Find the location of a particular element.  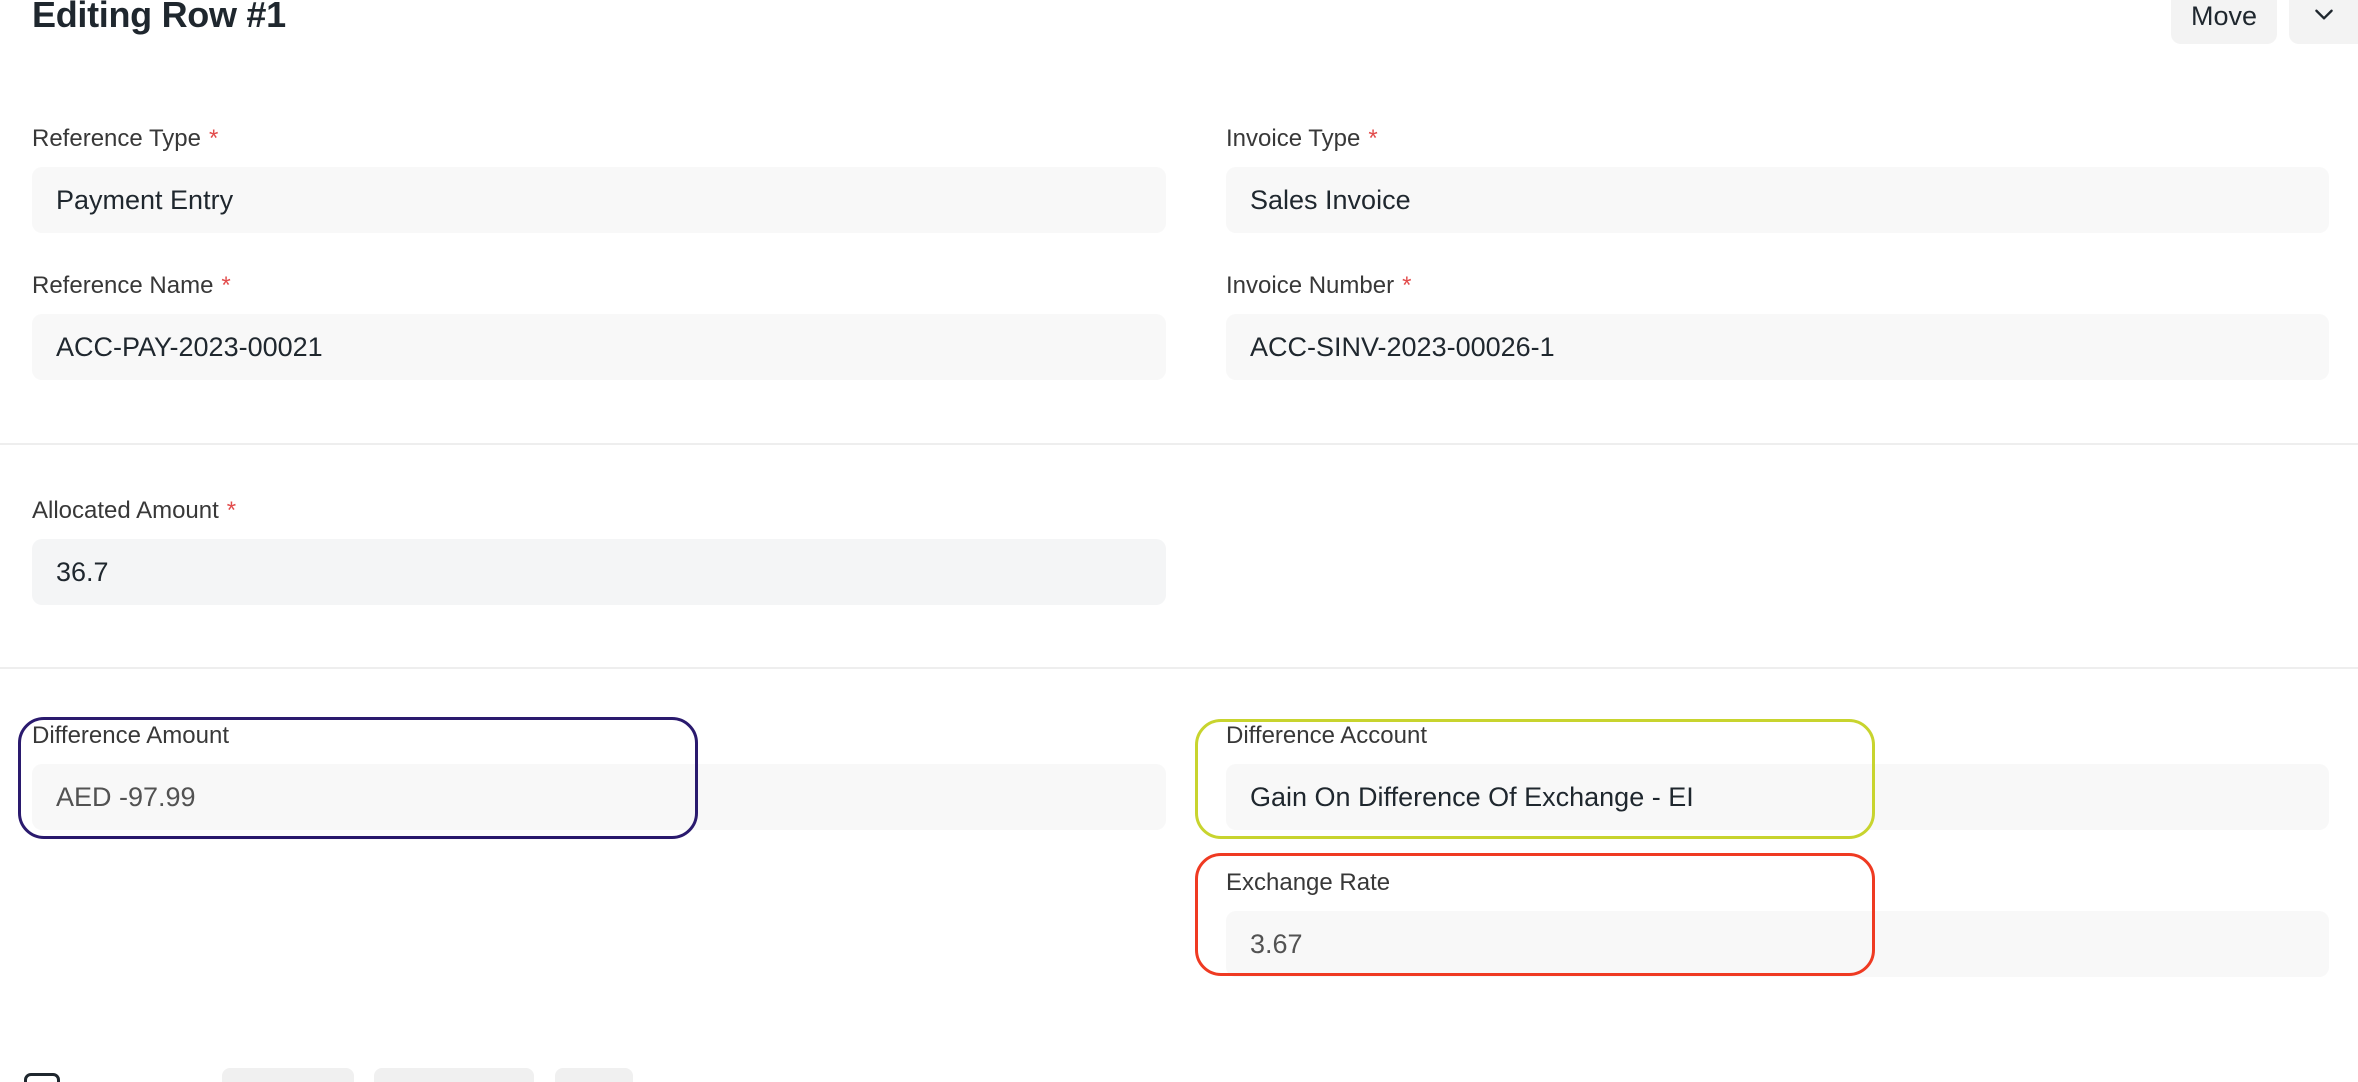

move-button: Move is located at coordinates (2224, 22).